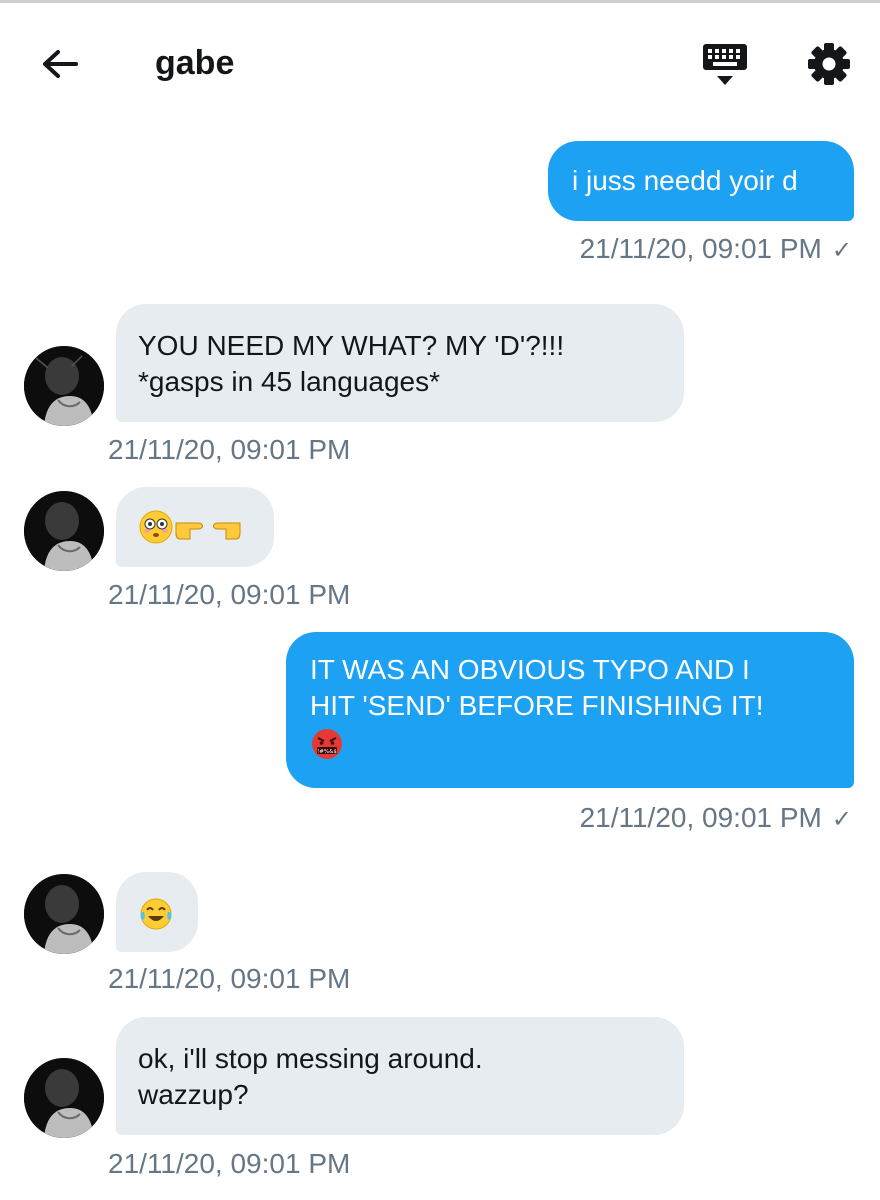 The image size is (880, 1200). I want to click on message-text-line: wazzup?, so click(193, 1094).